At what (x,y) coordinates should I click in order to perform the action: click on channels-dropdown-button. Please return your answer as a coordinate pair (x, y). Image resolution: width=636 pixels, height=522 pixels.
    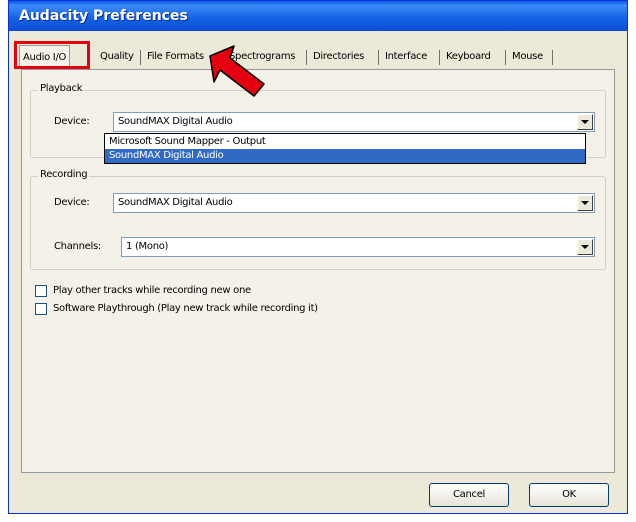
    Looking at the image, I should click on (585, 247).